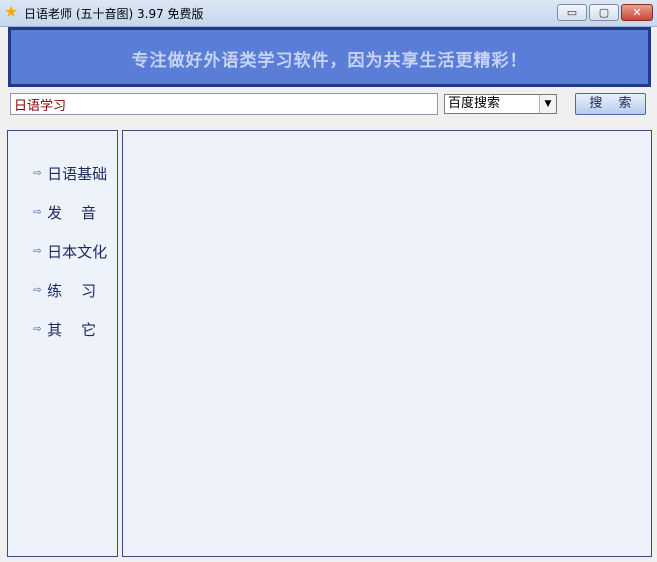 The height and width of the screenshot is (562, 657). What do you see at coordinates (114, 14) in the screenshot?
I see `window-title: 日语老师 (五十音图) 3.97 免费版` at bounding box center [114, 14].